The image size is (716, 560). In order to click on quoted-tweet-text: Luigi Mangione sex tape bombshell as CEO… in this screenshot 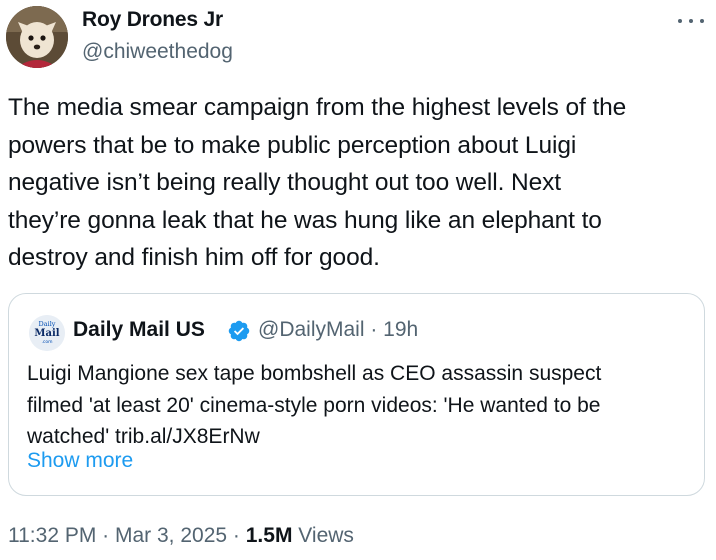, I will do `click(314, 405)`.